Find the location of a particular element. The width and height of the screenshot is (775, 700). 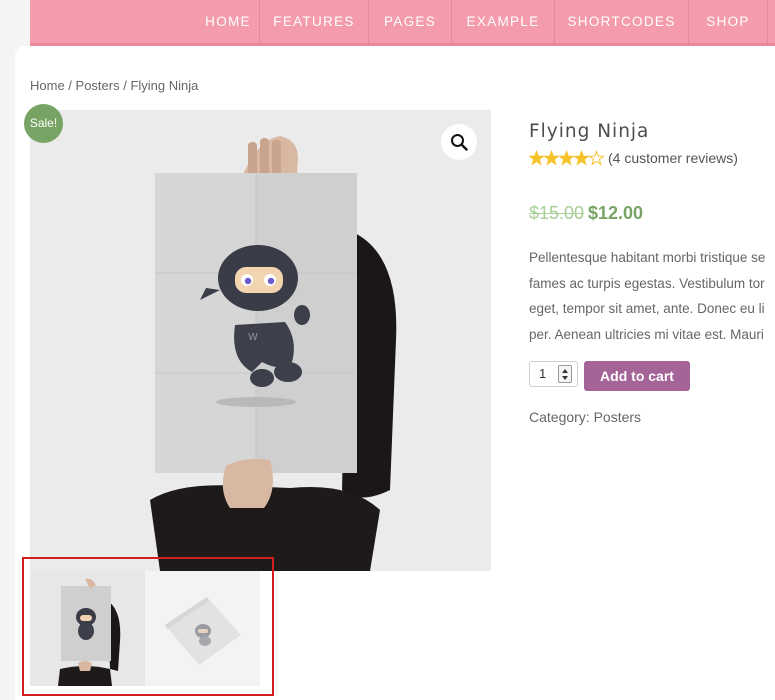

quantity-stepper is located at coordinates (565, 374).